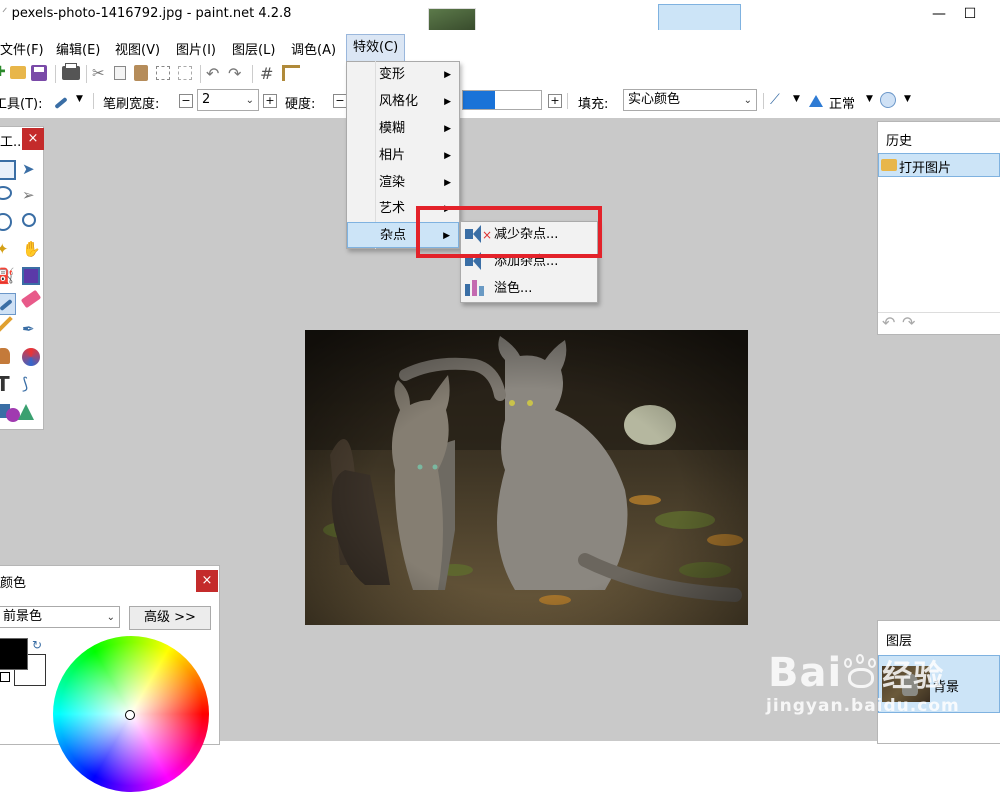  I want to click on color-picker-tool-icon: ✒, so click(32, 330).